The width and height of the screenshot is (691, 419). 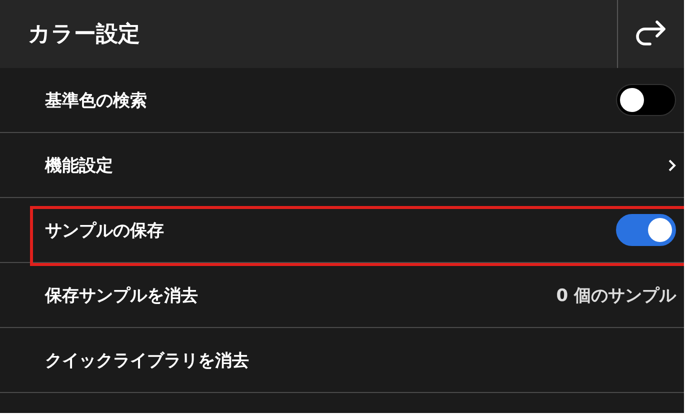 I want to click on setting-label: クイックライブラリを消去, so click(x=147, y=361).